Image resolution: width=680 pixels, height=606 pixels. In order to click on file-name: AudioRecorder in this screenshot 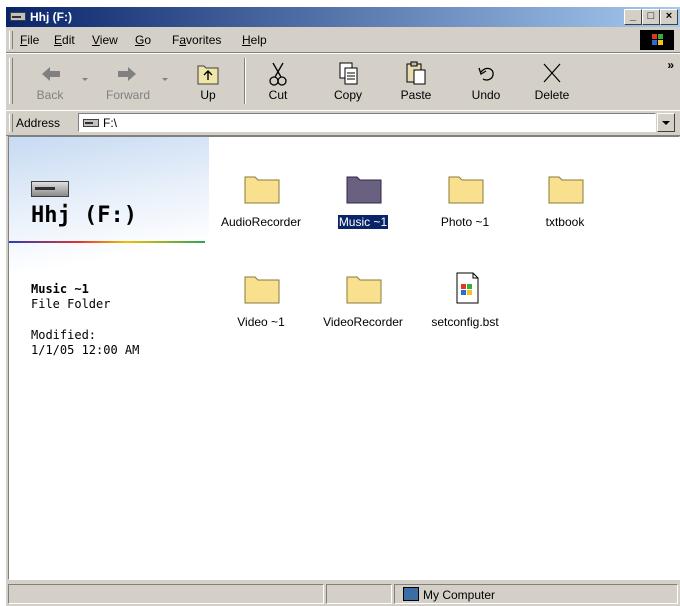, I will do `click(261, 222)`.